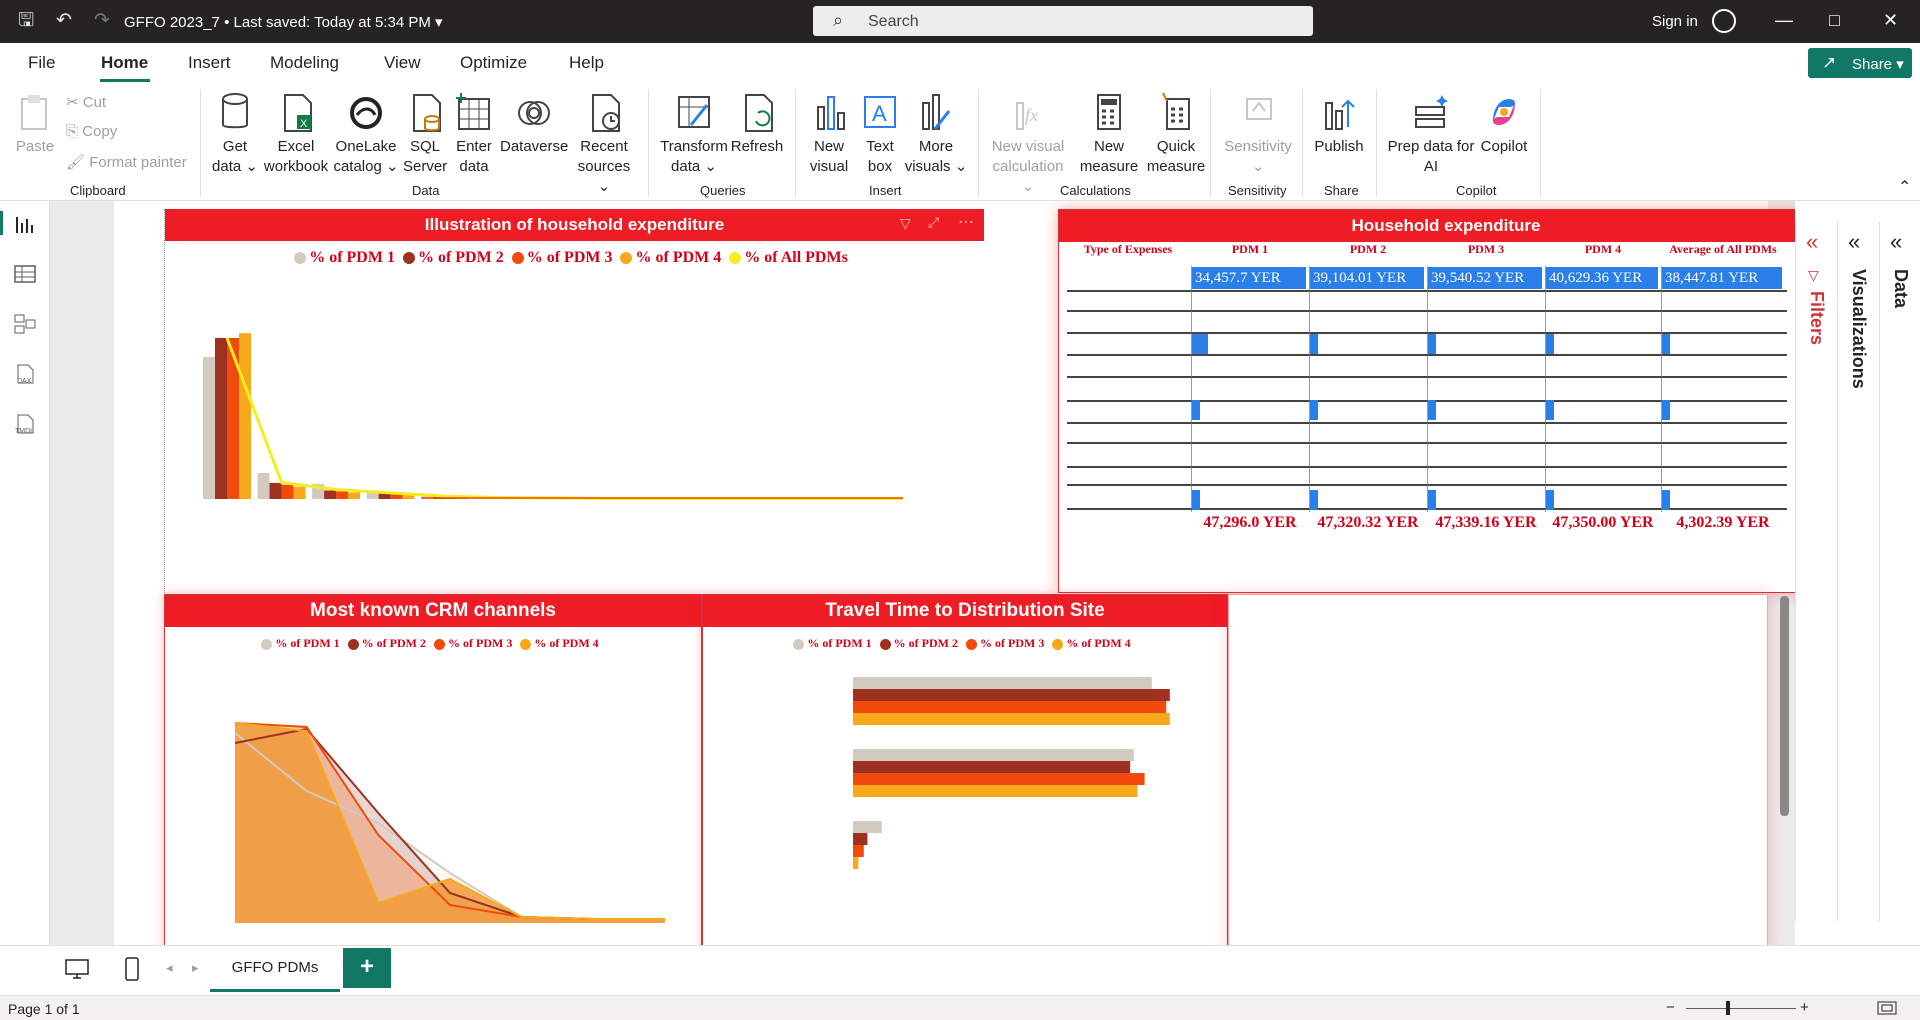 The width and height of the screenshot is (1920, 1020). Describe the element at coordinates (64, 21) in the screenshot. I see `undo-icon: ↶` at that location.